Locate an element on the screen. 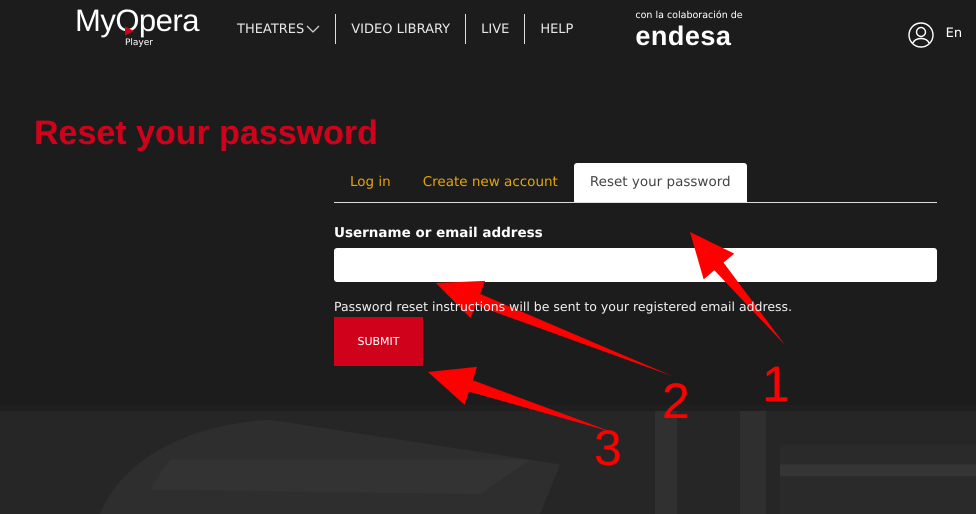 The height and width of the screenshot is (514, 976). nav-link: VIDEO LIBRARY is located at coordinates (401, 29).